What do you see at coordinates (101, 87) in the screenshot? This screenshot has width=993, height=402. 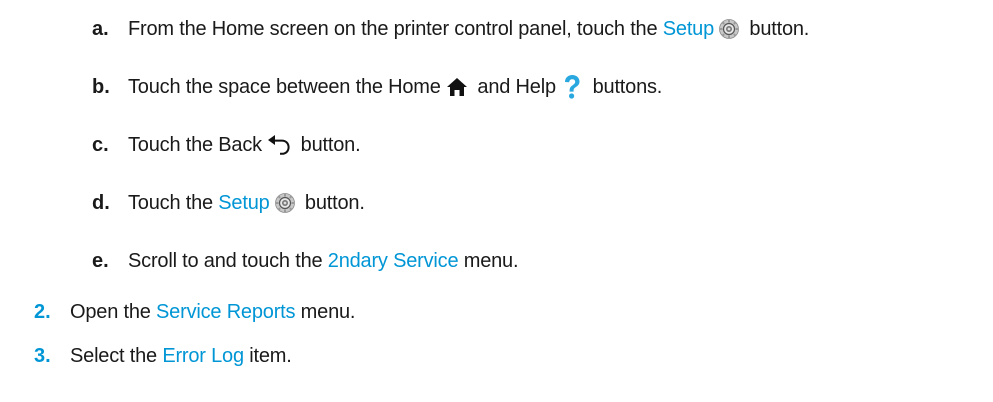 I see `step-marker: b.` at bounding box center [101, 87].